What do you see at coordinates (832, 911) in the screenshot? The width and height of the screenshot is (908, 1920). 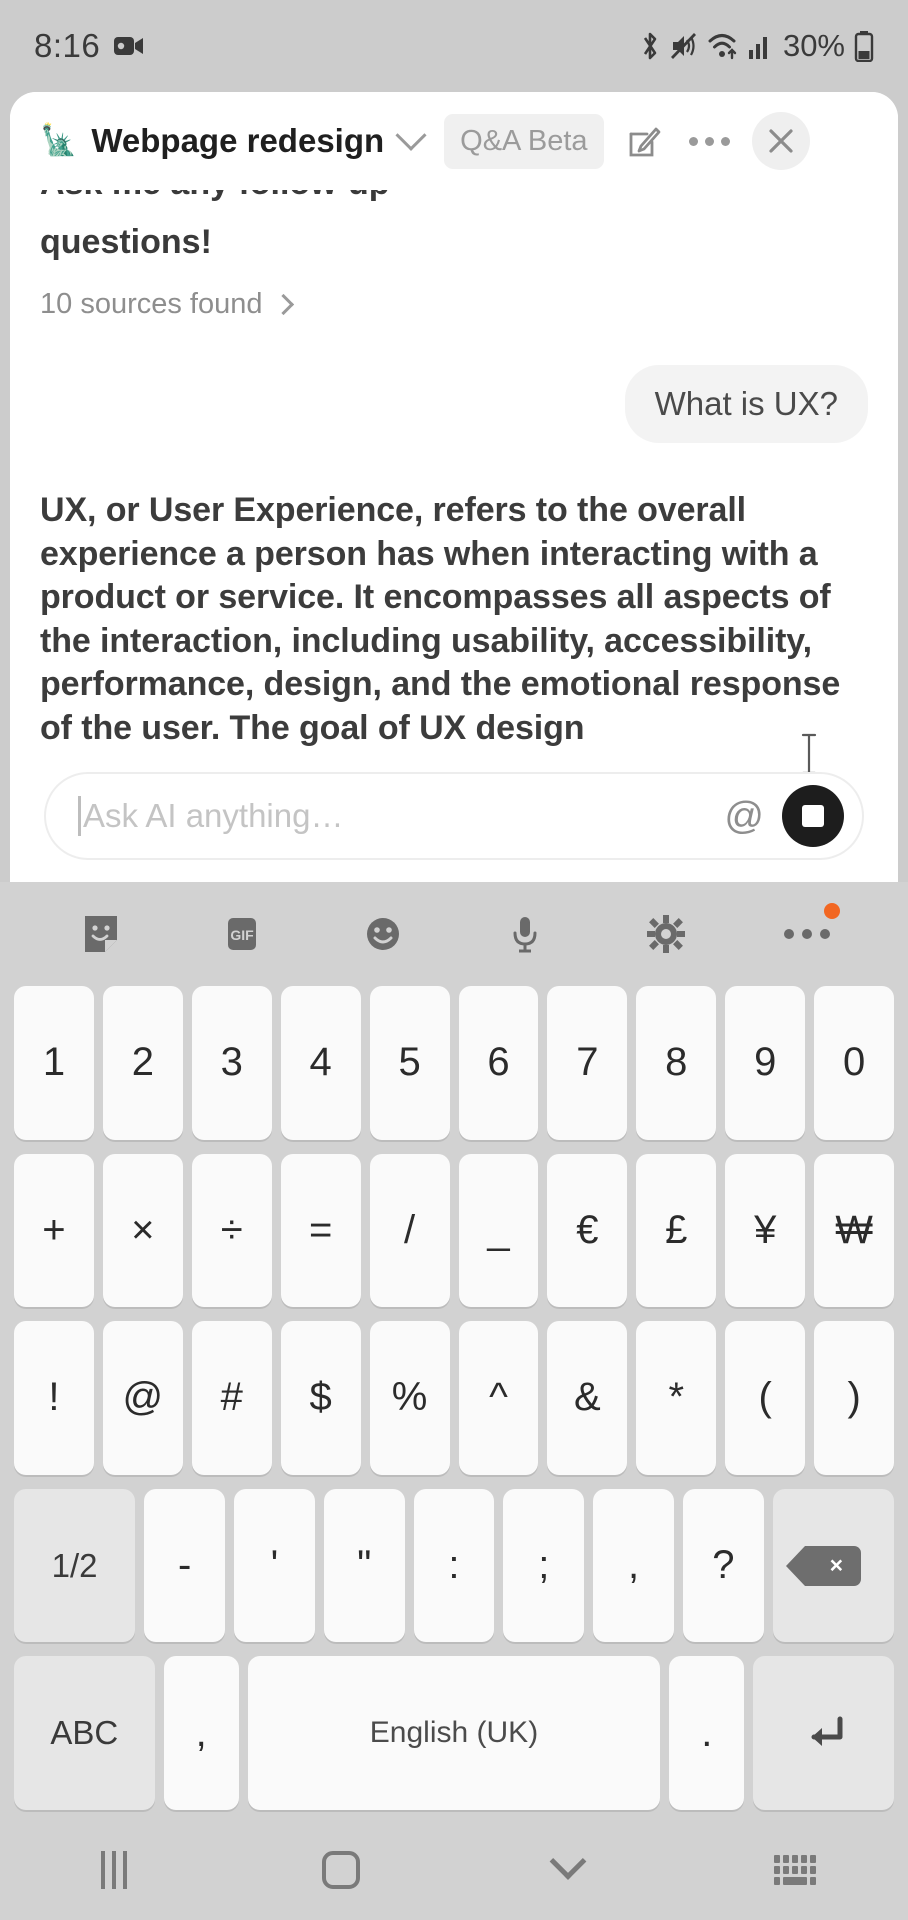 I see `notification-dot` at bounding box center [832, 911].